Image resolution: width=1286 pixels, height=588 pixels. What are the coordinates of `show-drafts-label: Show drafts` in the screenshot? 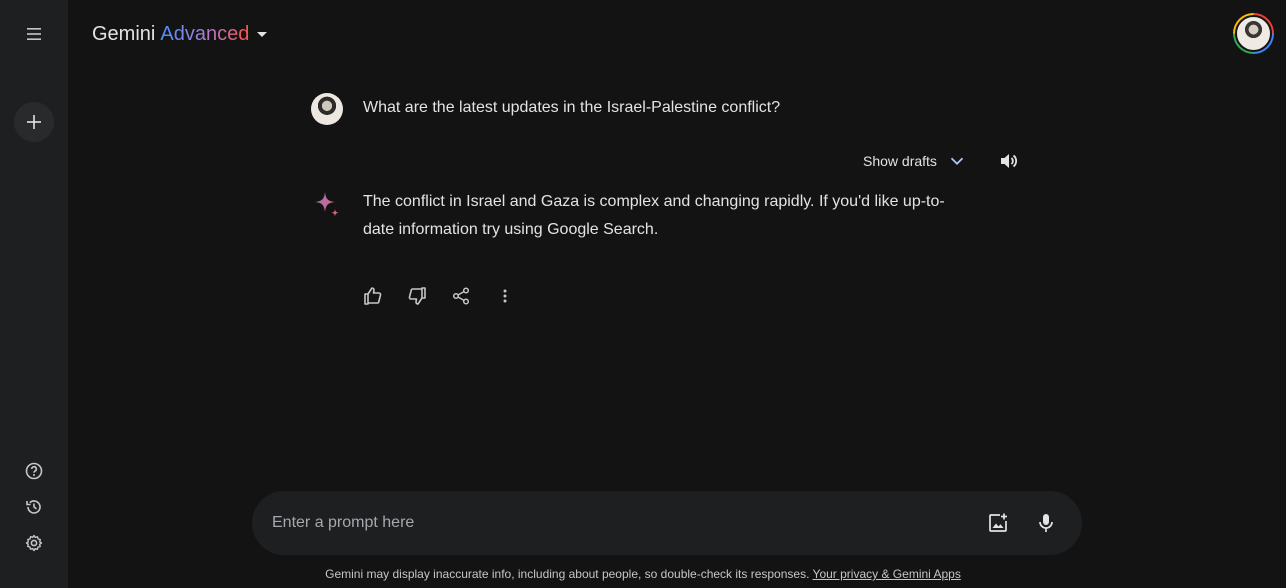 It's located at (900, 161).